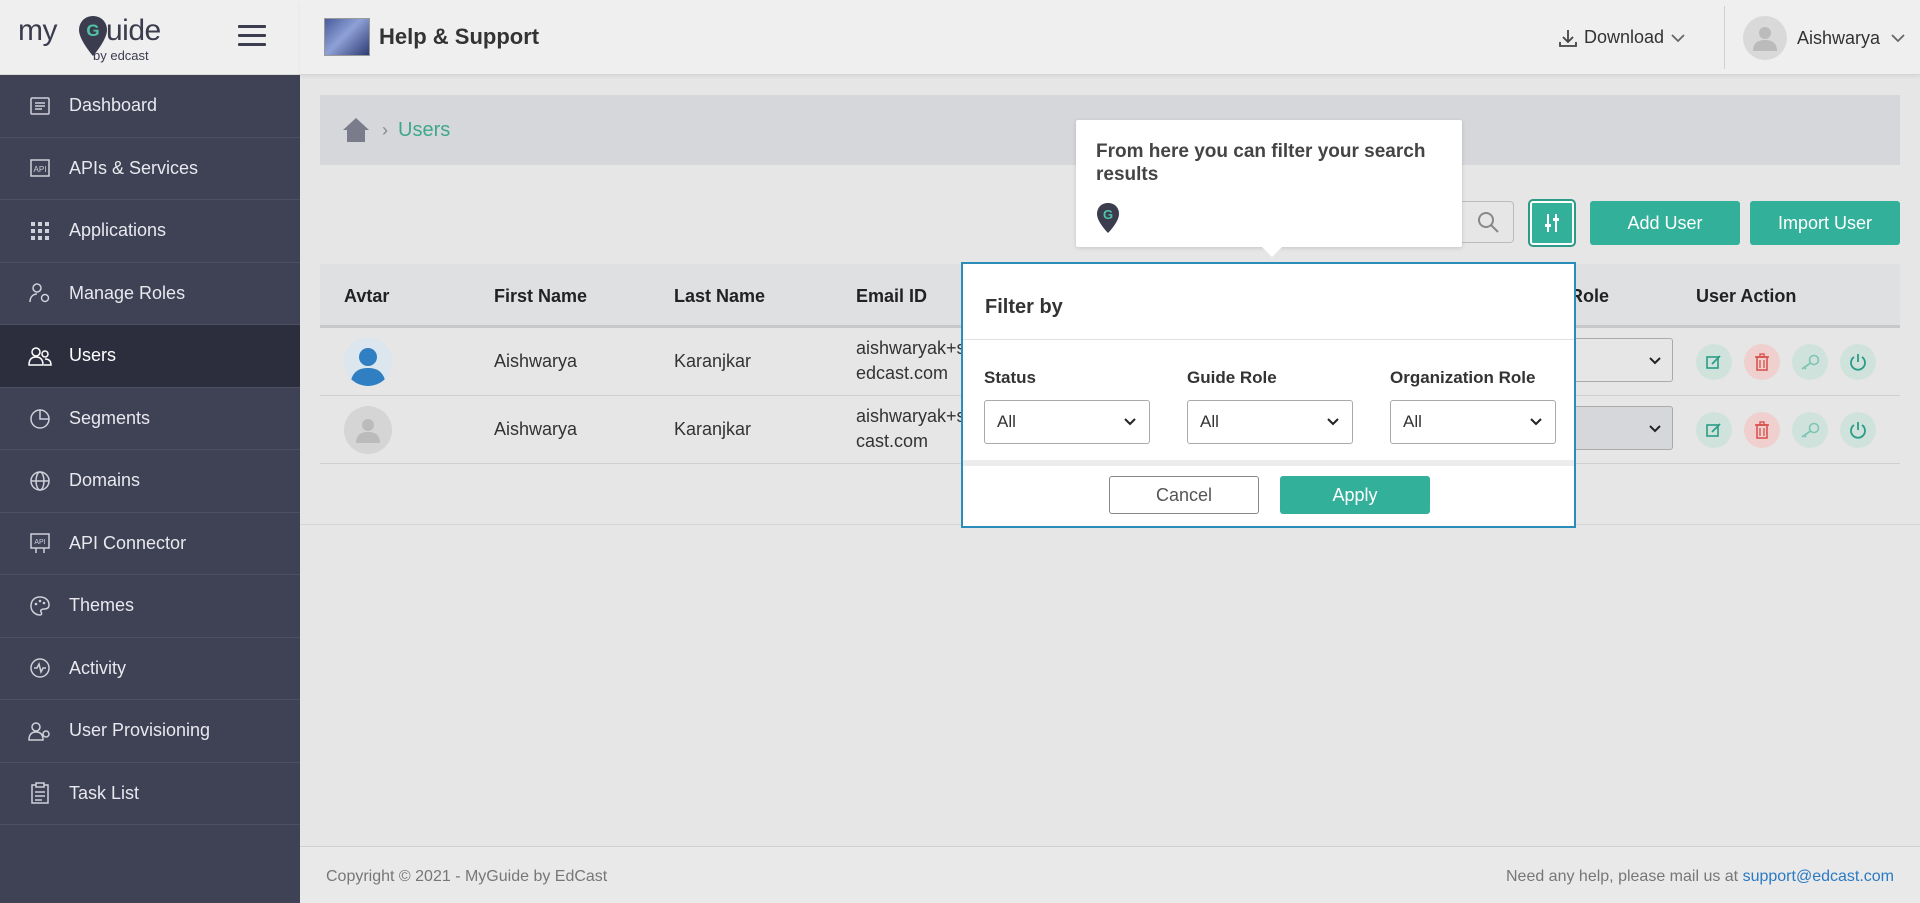  I want to click on home-icon, so click(356, 130).